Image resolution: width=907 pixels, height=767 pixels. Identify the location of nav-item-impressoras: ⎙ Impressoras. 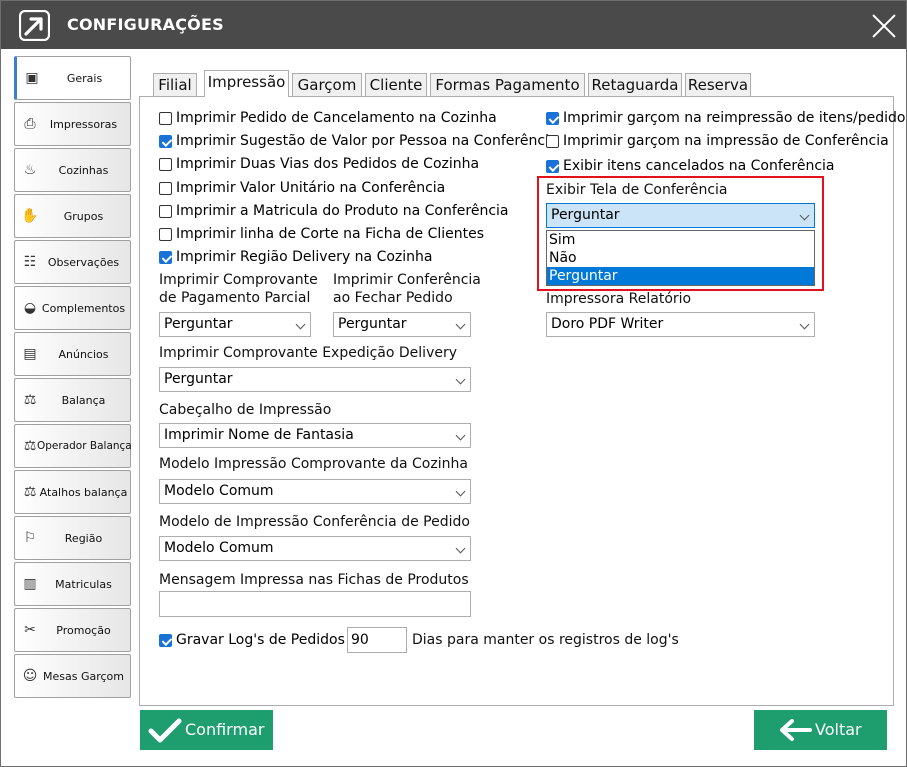
(72, 124).